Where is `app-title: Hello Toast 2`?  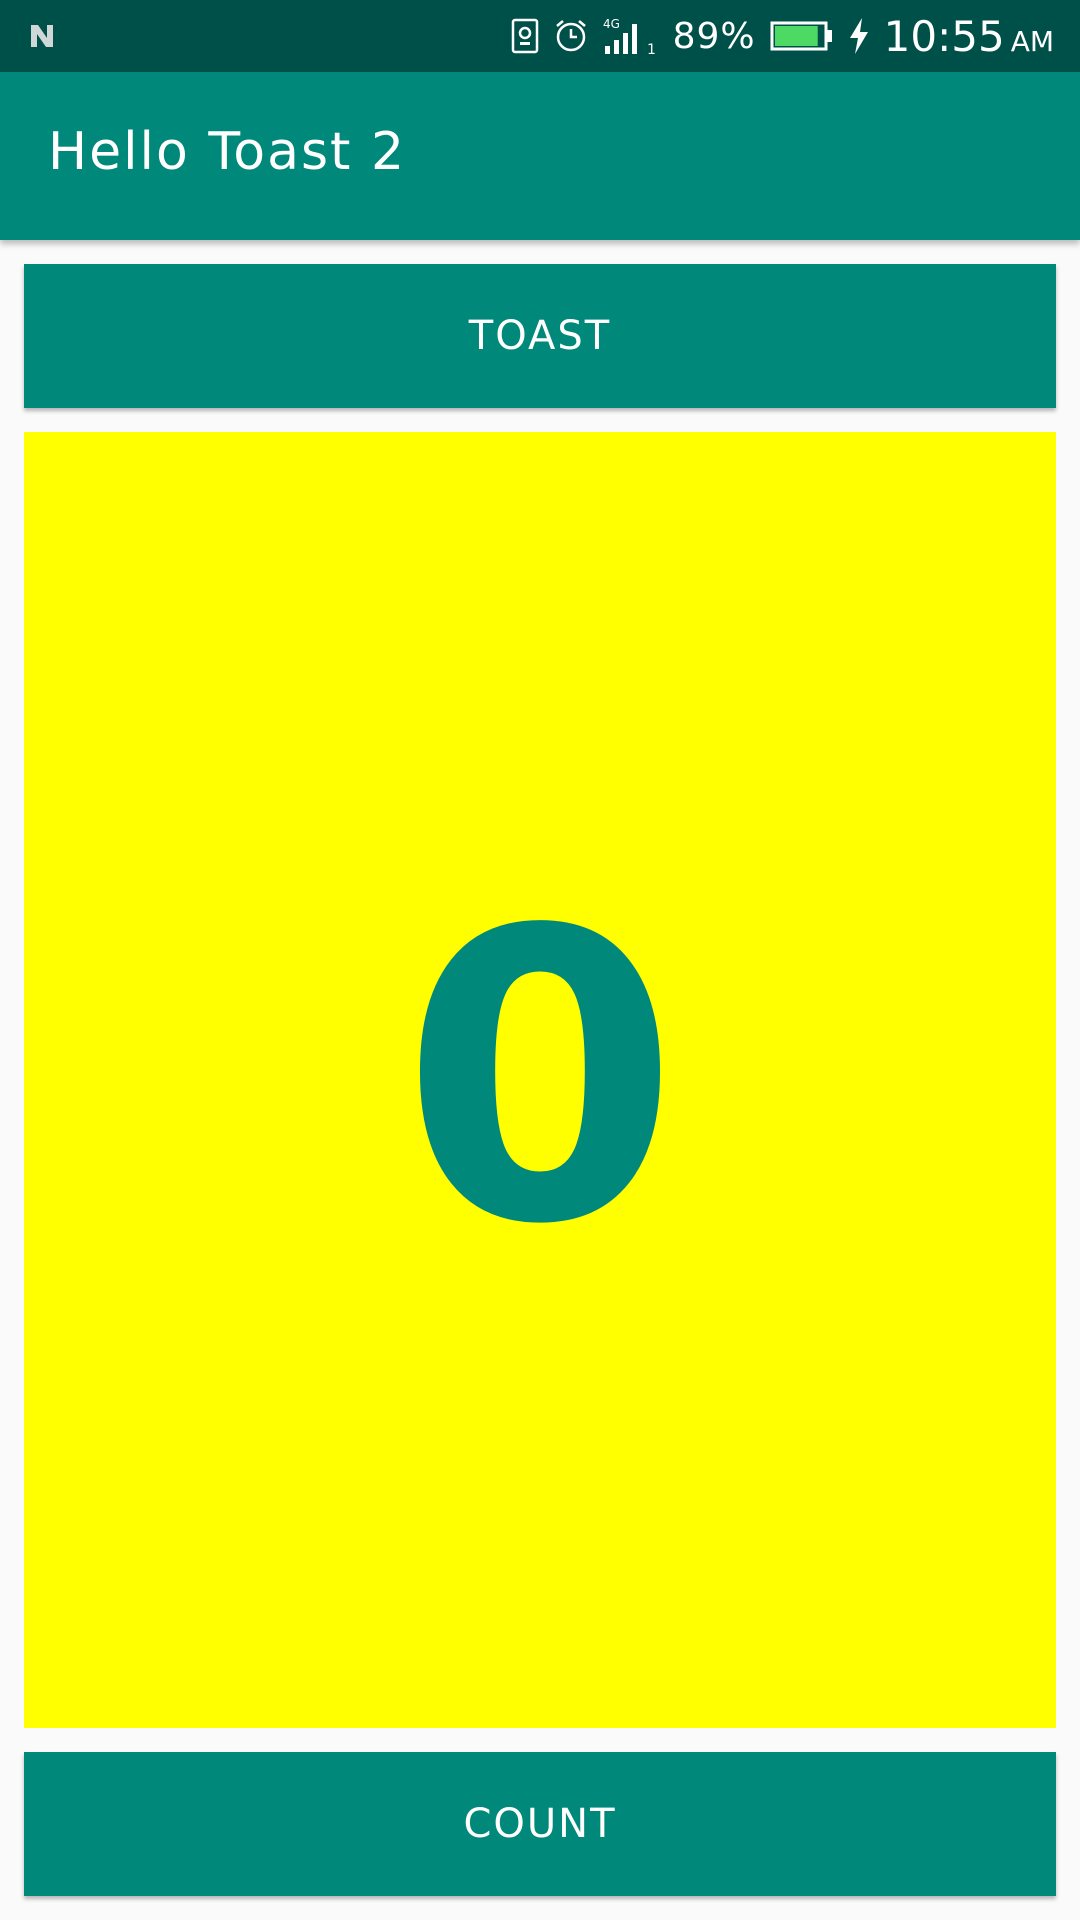 app-title: Hello Toast 2 is located at coordinates (227, 152).